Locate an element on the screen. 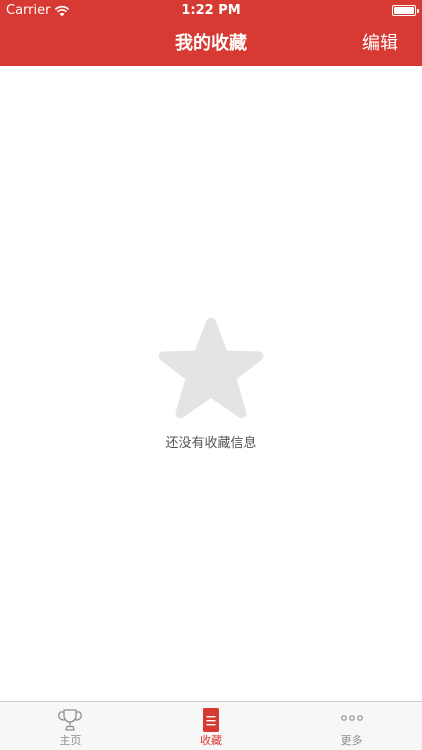 The width and height of the screenshot is (422, 750). battery-icon is located at coordinates (405, 10).